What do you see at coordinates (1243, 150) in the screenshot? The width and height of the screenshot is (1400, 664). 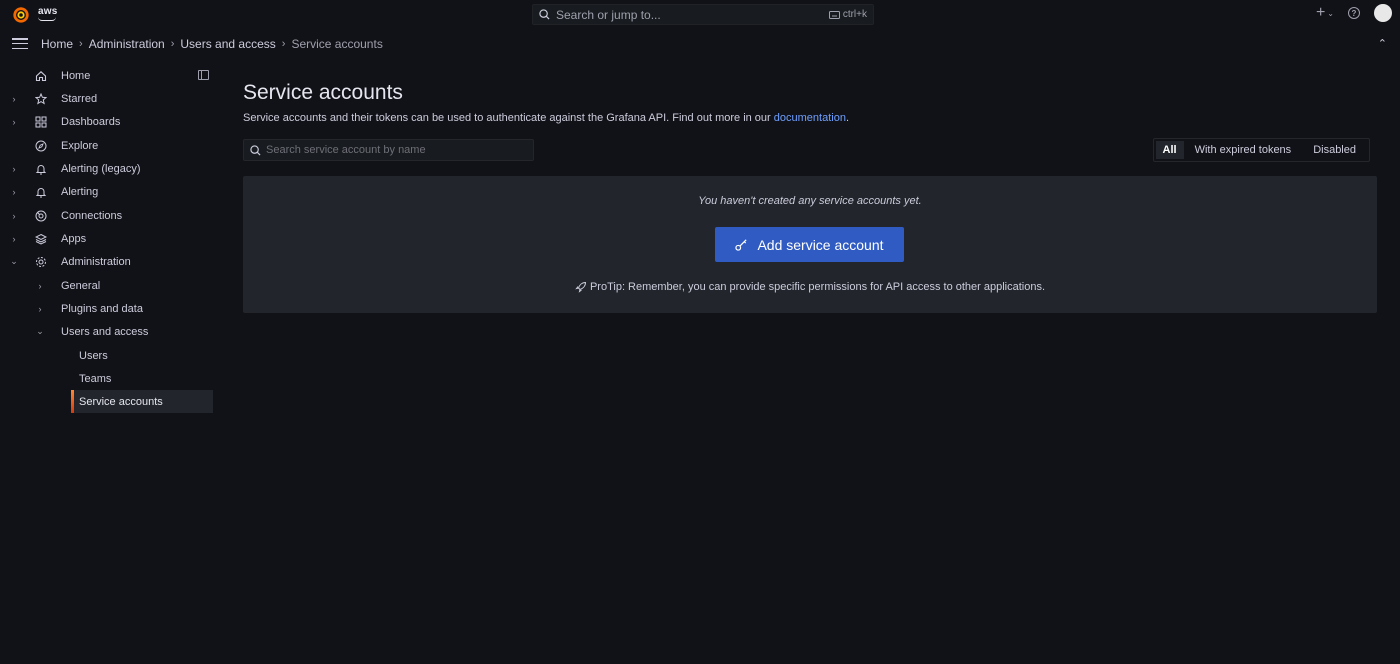 I see `filter-with-expired-tokens: With expired tokens` at bounding box center [1243, 150].